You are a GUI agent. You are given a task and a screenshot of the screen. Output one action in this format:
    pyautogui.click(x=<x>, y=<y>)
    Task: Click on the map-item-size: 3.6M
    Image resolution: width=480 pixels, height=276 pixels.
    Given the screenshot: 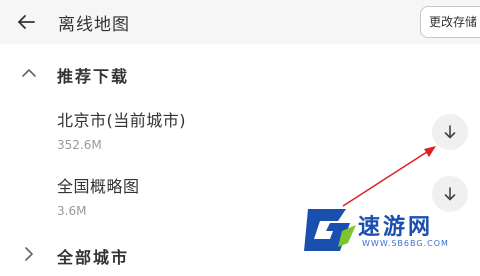 What is the action you would take?
    pyautogui.click(x=72, y=211)
    